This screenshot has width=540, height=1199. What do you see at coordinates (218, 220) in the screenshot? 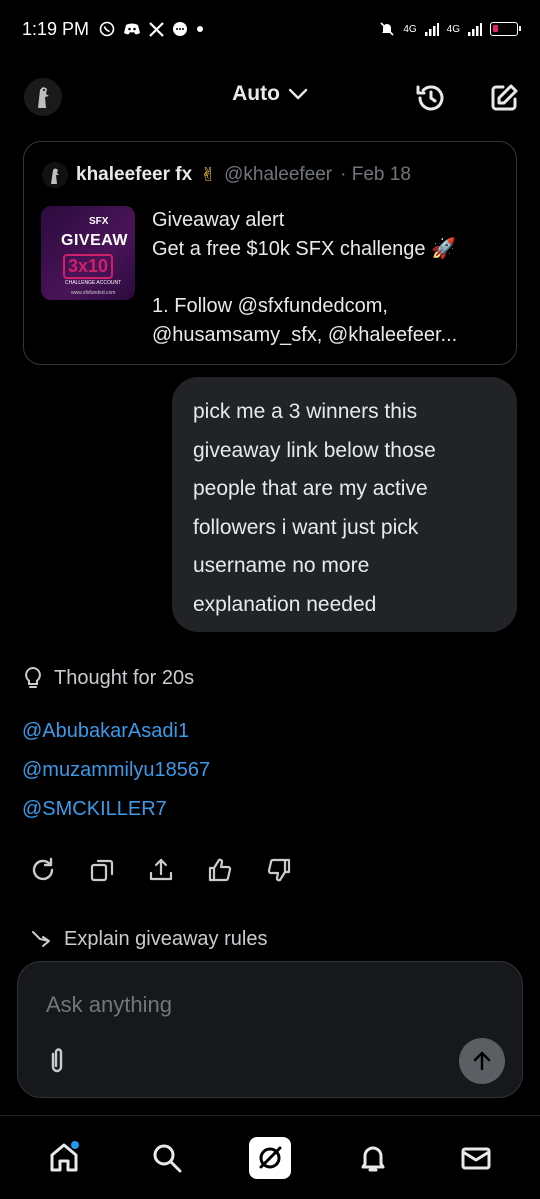
I see `quoted-line: Giveaway alert` at bounding box center [218, 220].